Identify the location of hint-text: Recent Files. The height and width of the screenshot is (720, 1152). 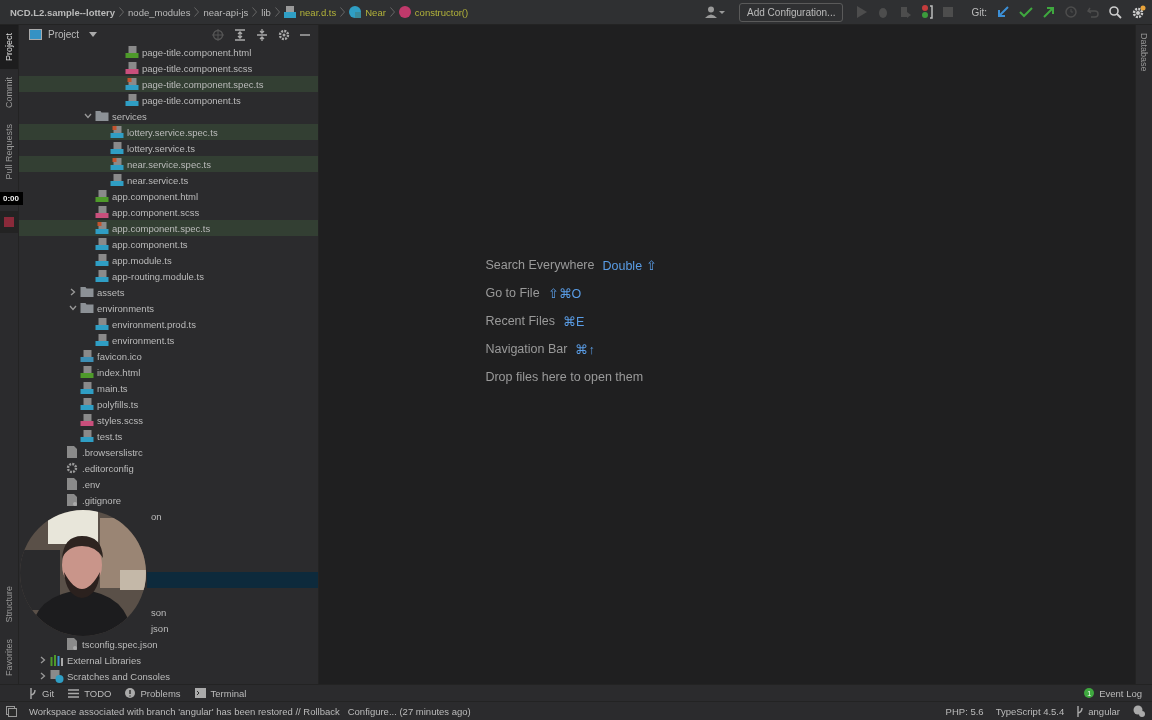
(520, 321).